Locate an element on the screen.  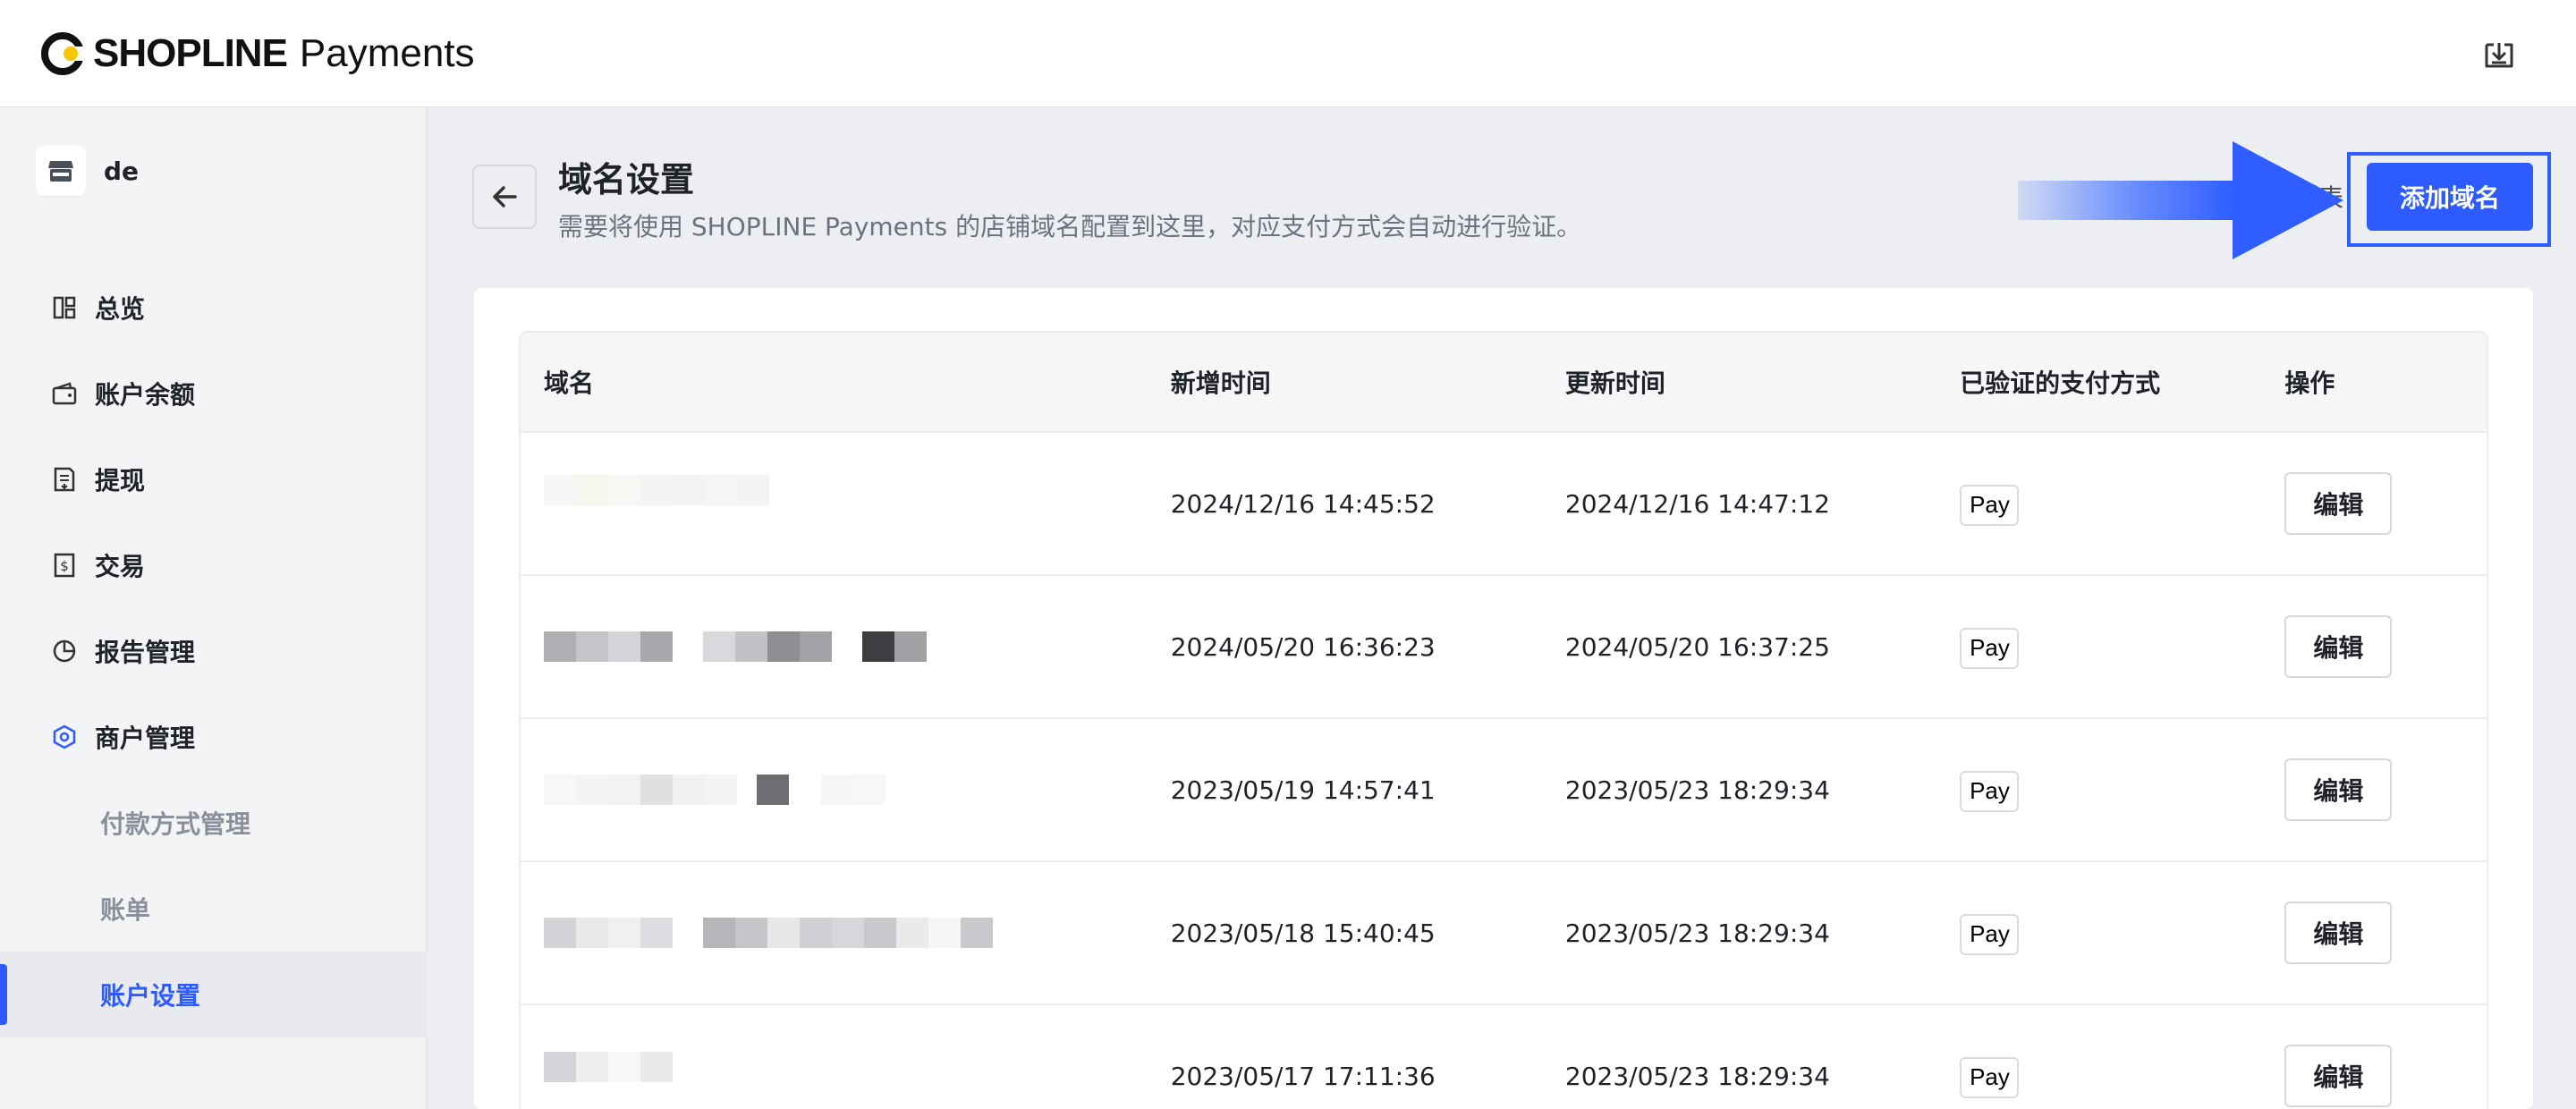
created-time: 2024/12/16 14:45:52 is located at coordinates (1303, 504).